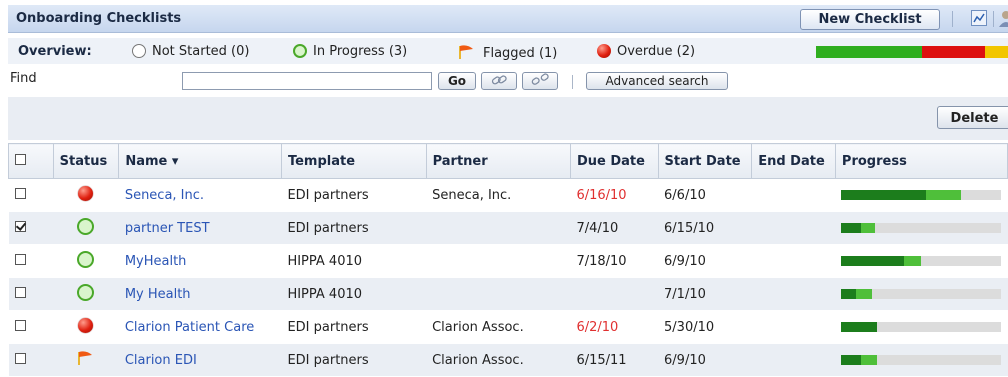 This screenshot has height=377, width=1008. Describe the element at coordinates (705, 161) in the screenshot. I see `column-header-start-date: Start Date` at that location.